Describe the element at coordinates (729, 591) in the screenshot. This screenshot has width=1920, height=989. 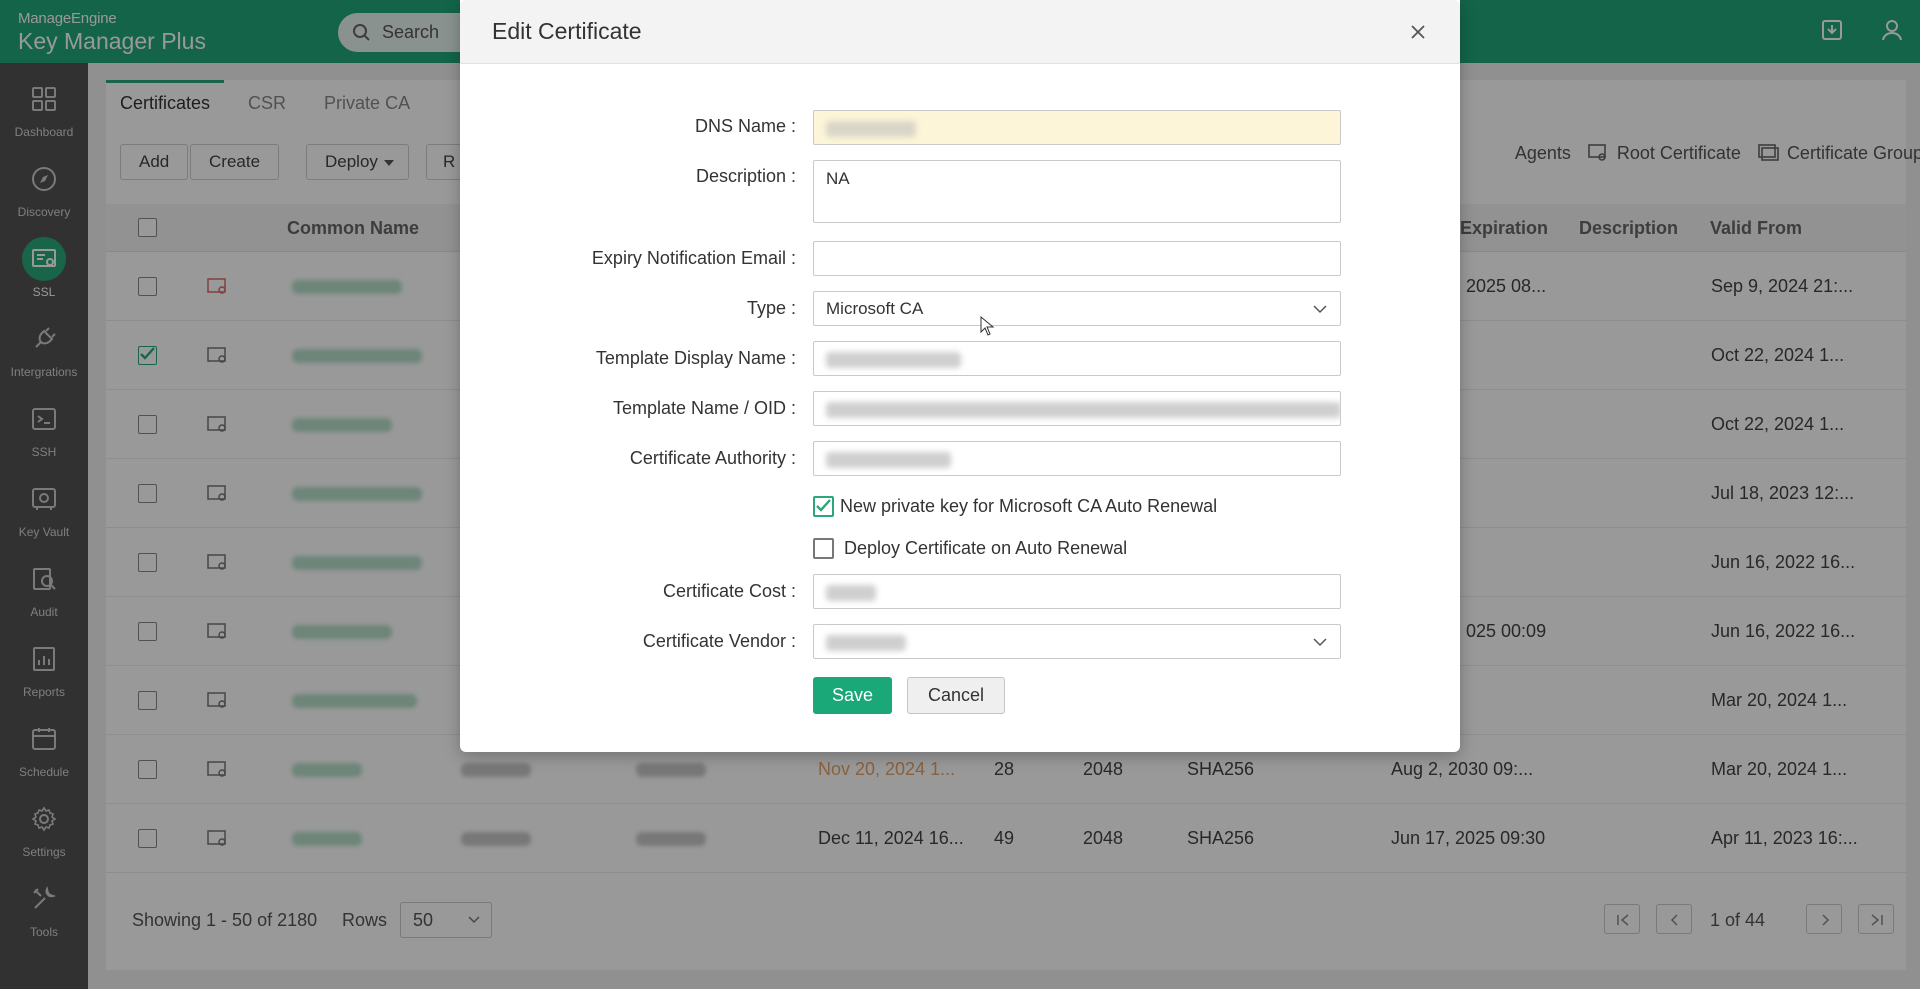
I see `certificate-cost-label: Certificate Cost :` at that location.